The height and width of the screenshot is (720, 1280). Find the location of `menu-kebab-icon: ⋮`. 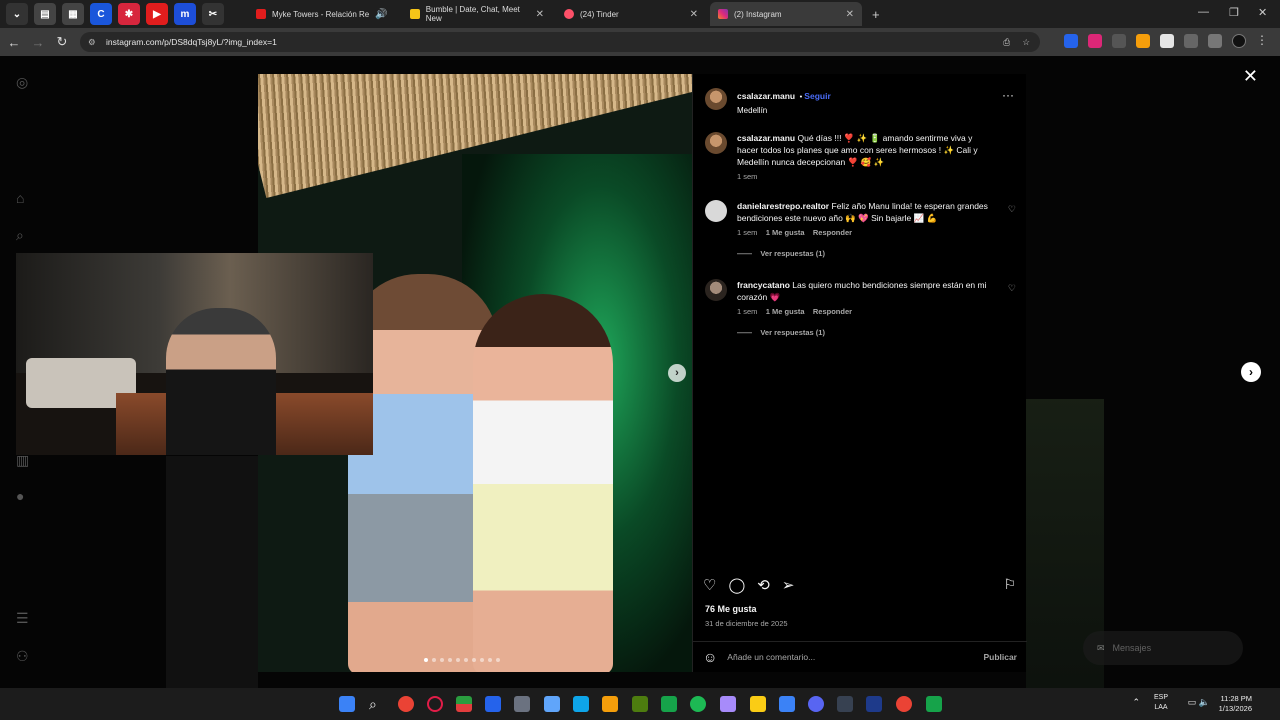

menu-kebab-icon: ⋮ is located at coordinates (1262, 41).